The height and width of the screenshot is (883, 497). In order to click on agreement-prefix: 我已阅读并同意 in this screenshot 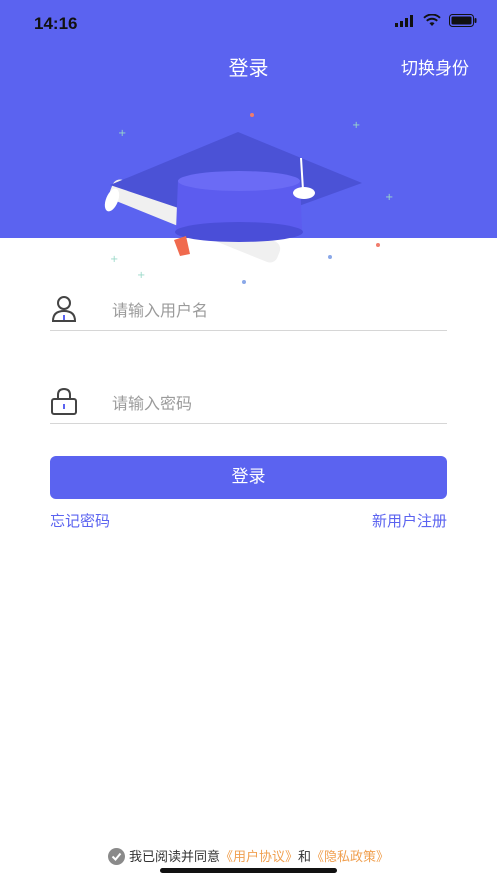, I will do `click(174, 857)`.